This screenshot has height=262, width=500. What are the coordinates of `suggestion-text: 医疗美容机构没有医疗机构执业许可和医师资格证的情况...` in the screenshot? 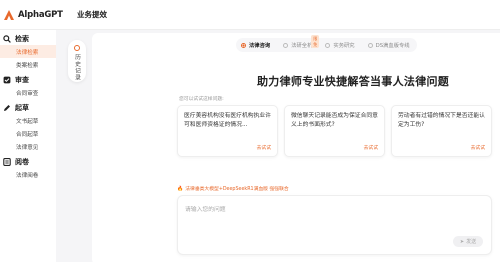 It's located at (227, 120).